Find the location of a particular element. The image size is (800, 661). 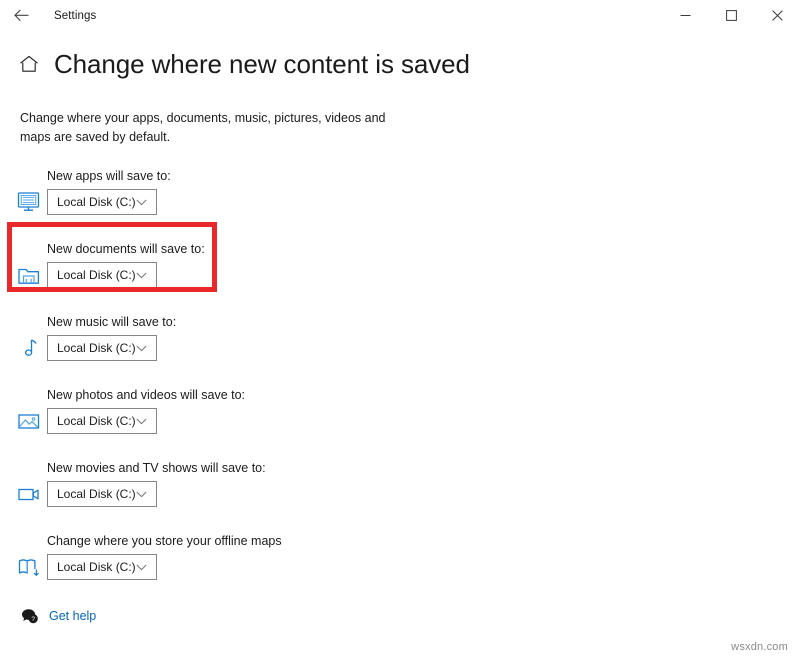

minimize-button is located at coordinates (685, 15).